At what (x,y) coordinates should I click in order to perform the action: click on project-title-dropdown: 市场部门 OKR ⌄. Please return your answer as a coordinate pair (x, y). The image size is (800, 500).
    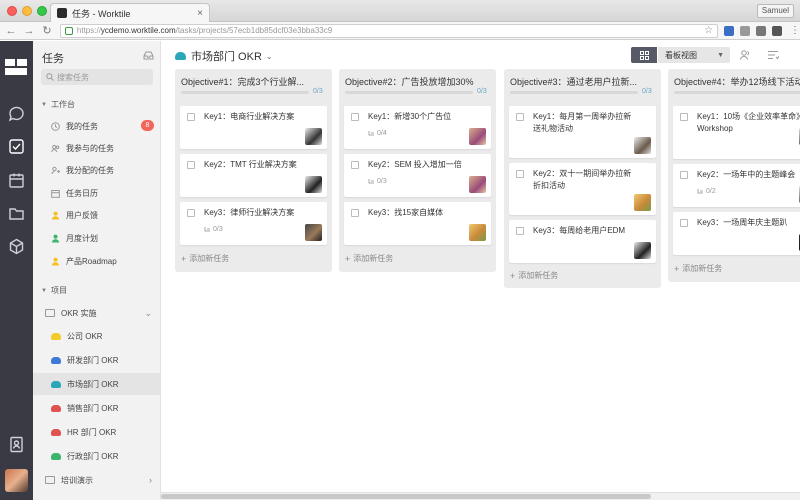
    Looking at the image, I should click on (224, 56).